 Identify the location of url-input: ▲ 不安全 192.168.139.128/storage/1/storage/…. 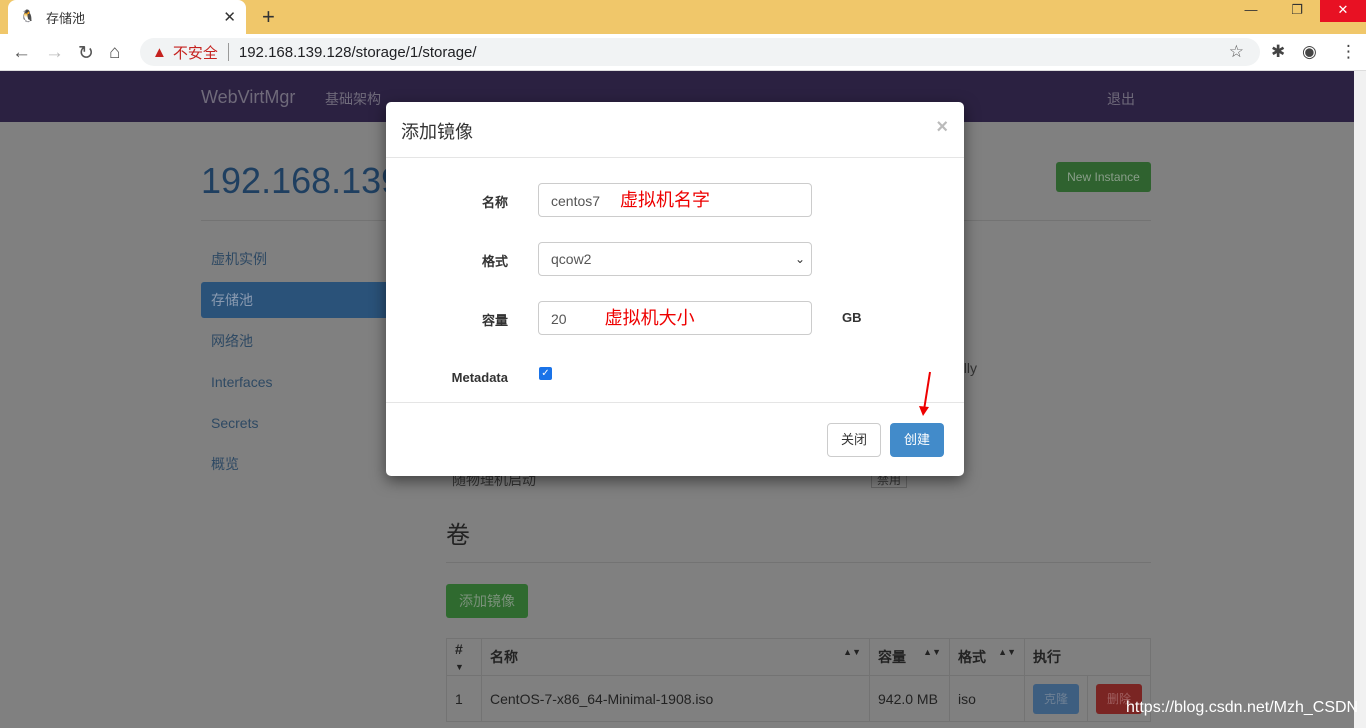
(700, 52).